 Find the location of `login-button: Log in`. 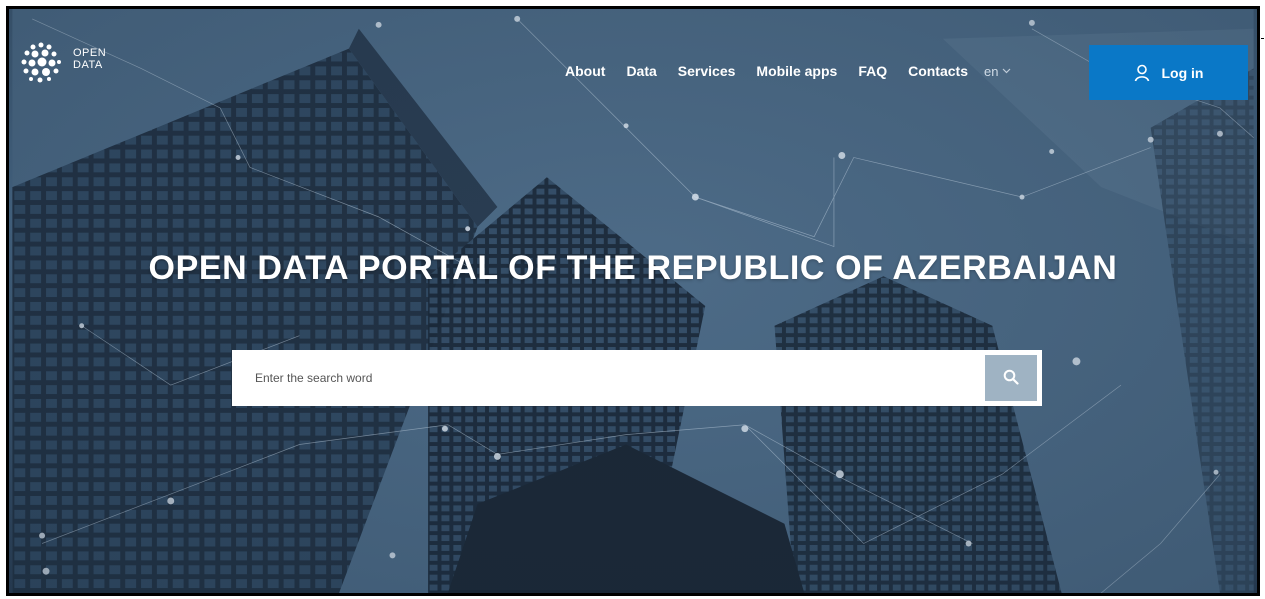

login-button: Log in is located at coordinates (1168, 72).